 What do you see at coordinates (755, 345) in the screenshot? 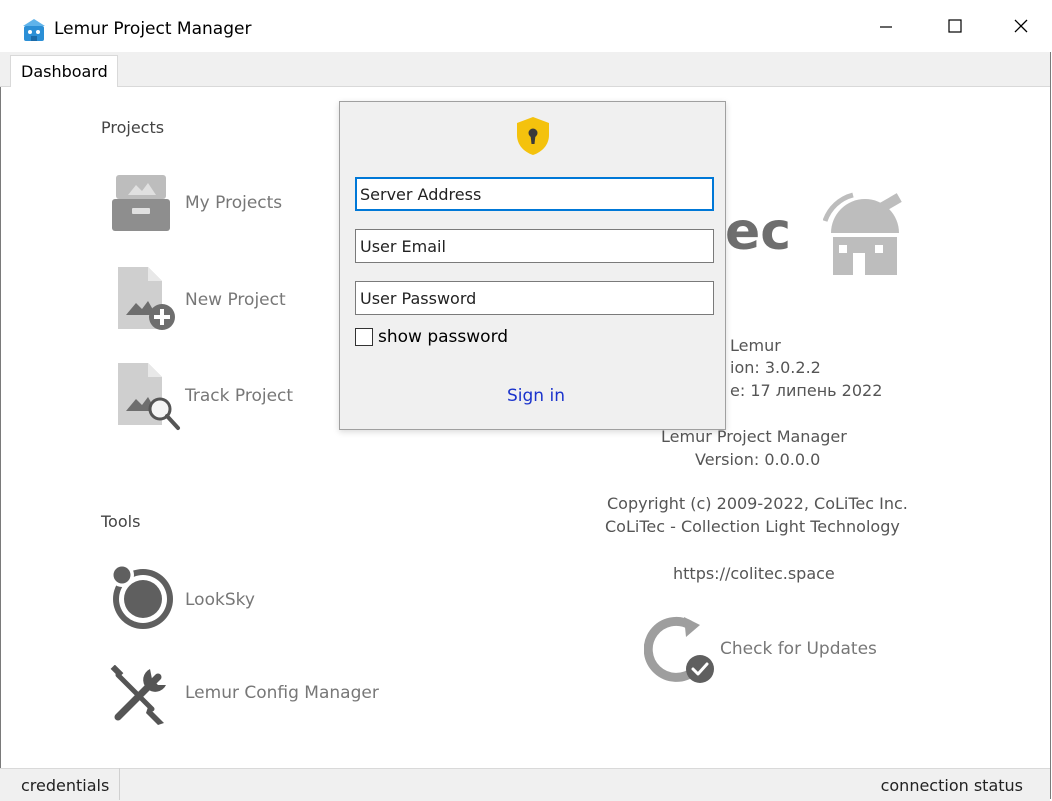
I see `lemur-name: Lemur` at bounding box center [755, 345].